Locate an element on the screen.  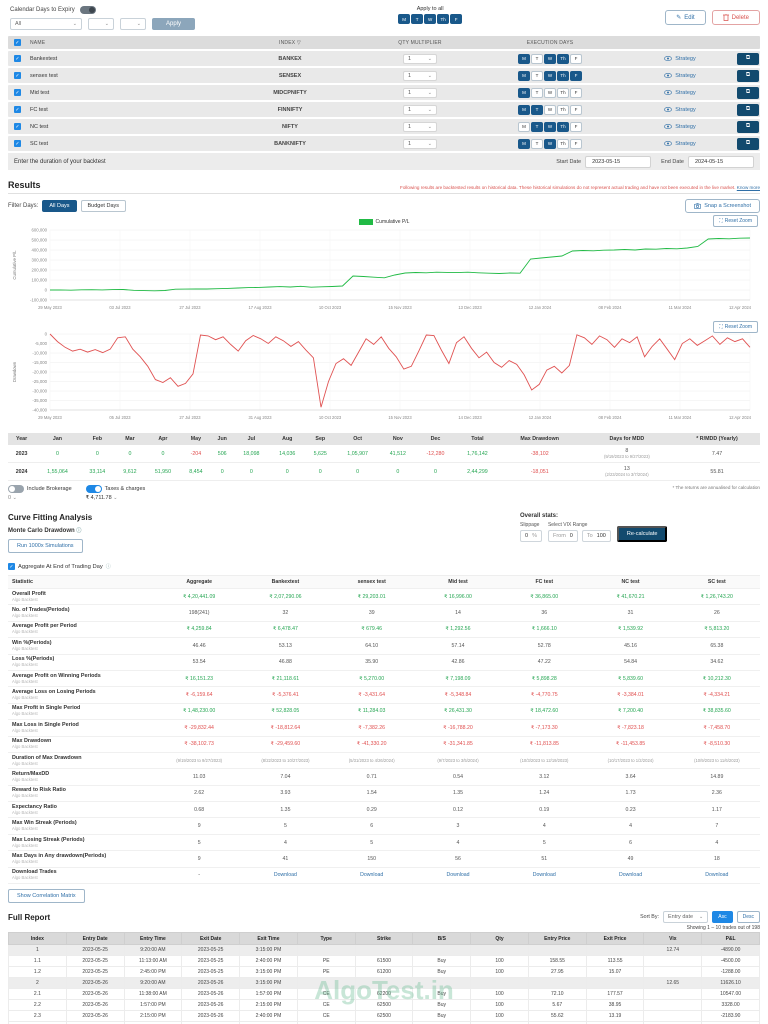
snap-screenshot-button: Snap a Screenshot is located at coordinates (722, 206).